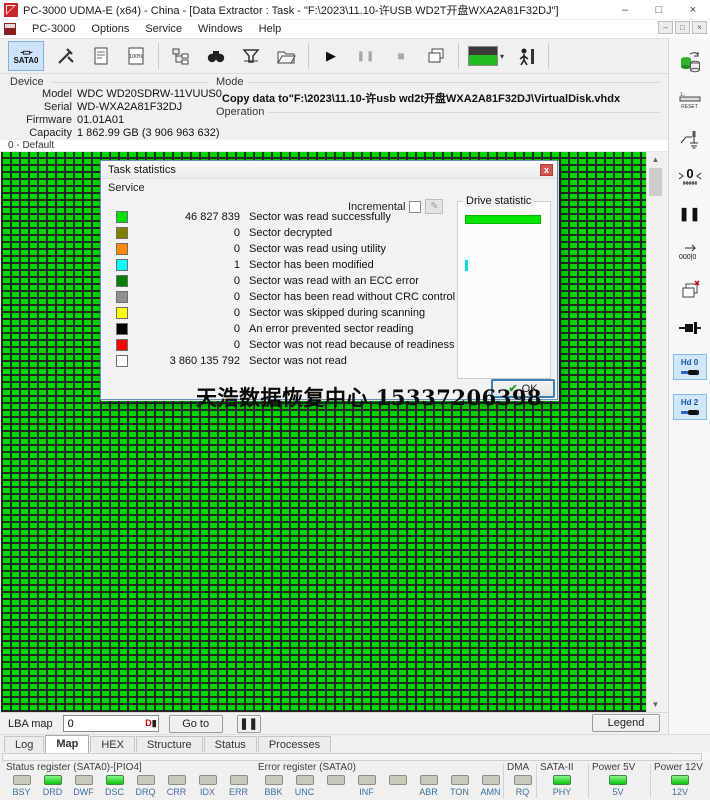  I want to click on menu-item: Windows, so click(220, 29).